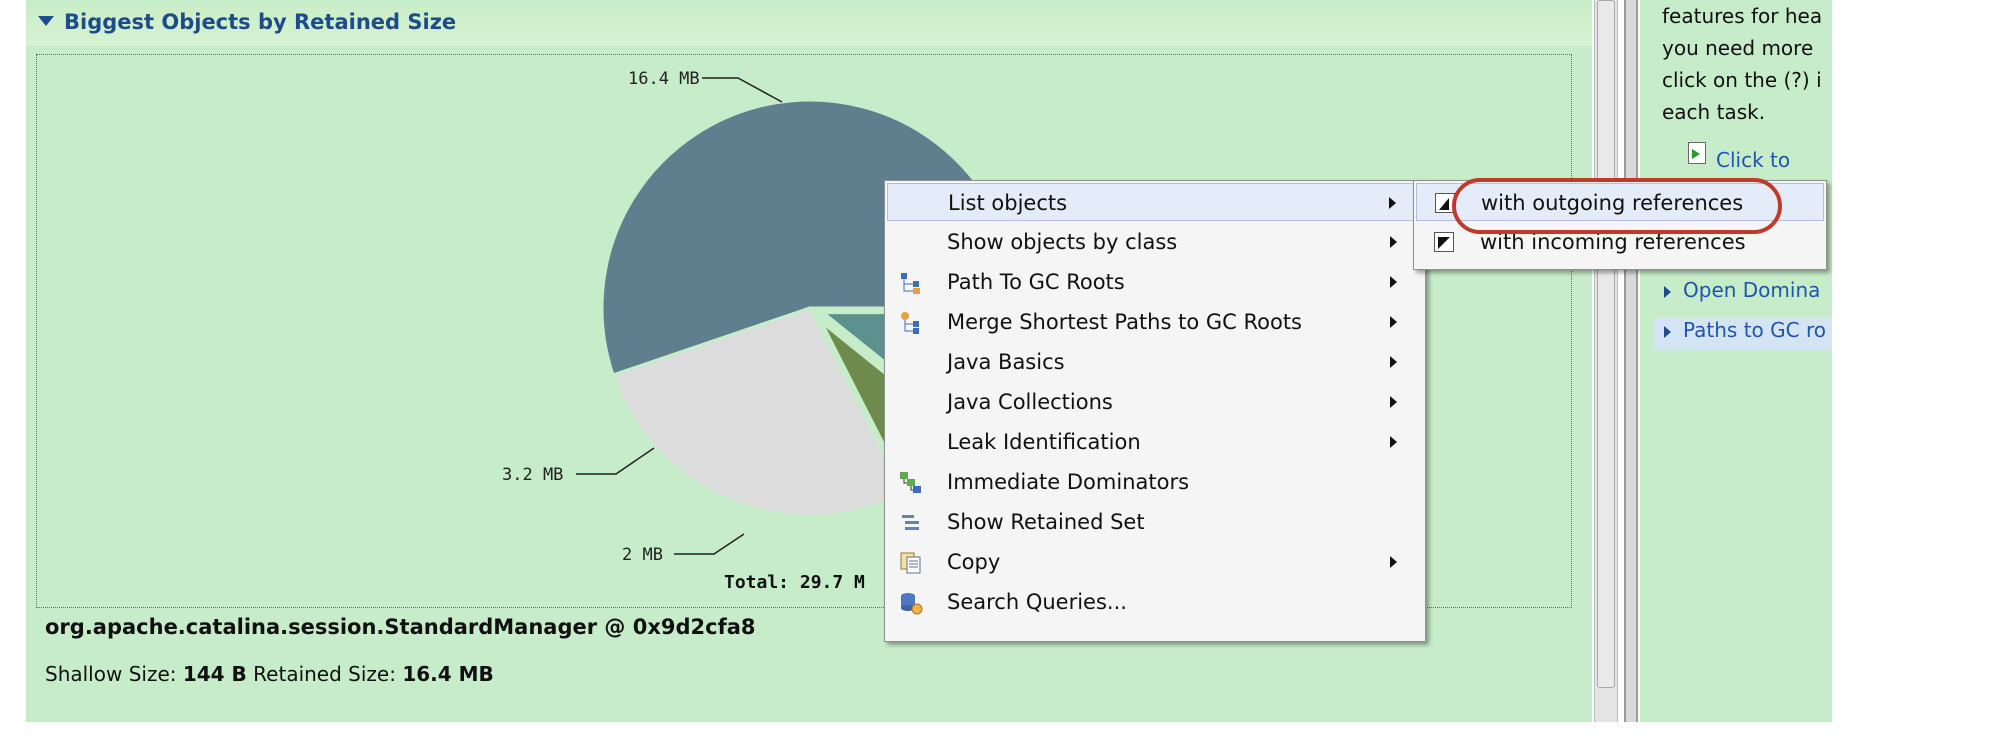  I want to click on leader-line-3mb, so click(615, 461).